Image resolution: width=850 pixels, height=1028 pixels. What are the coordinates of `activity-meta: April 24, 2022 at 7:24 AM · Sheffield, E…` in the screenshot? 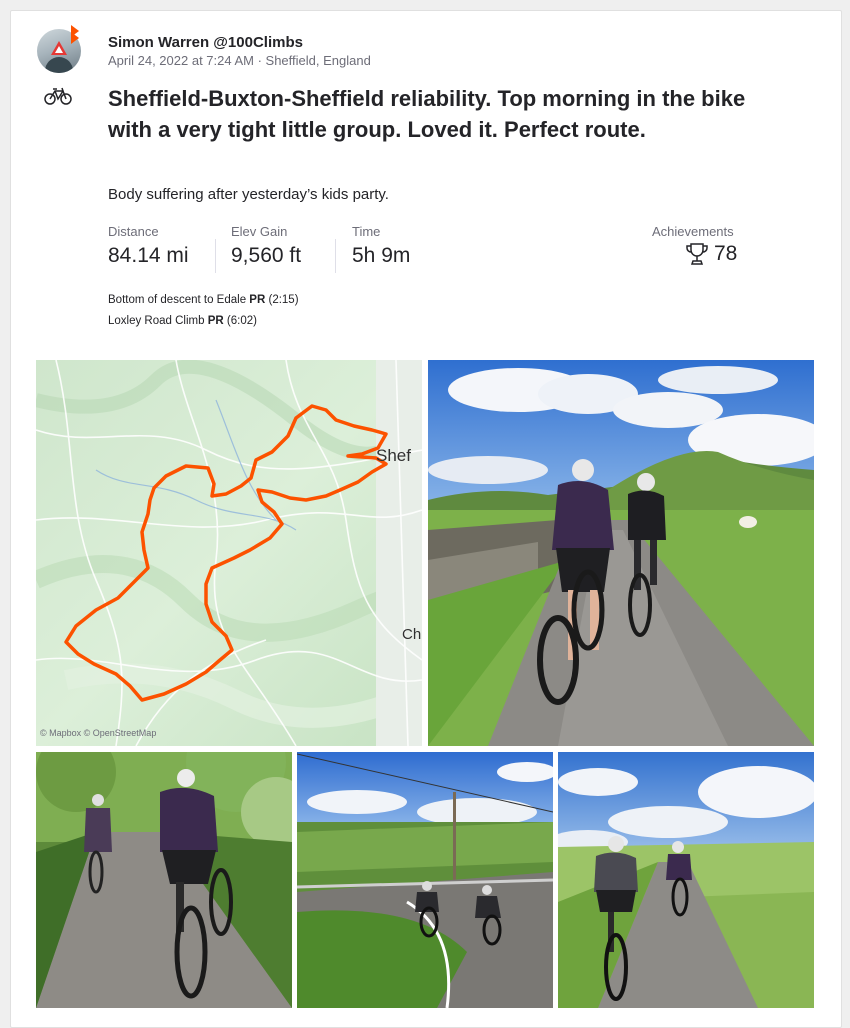 It's located at (239, 60).